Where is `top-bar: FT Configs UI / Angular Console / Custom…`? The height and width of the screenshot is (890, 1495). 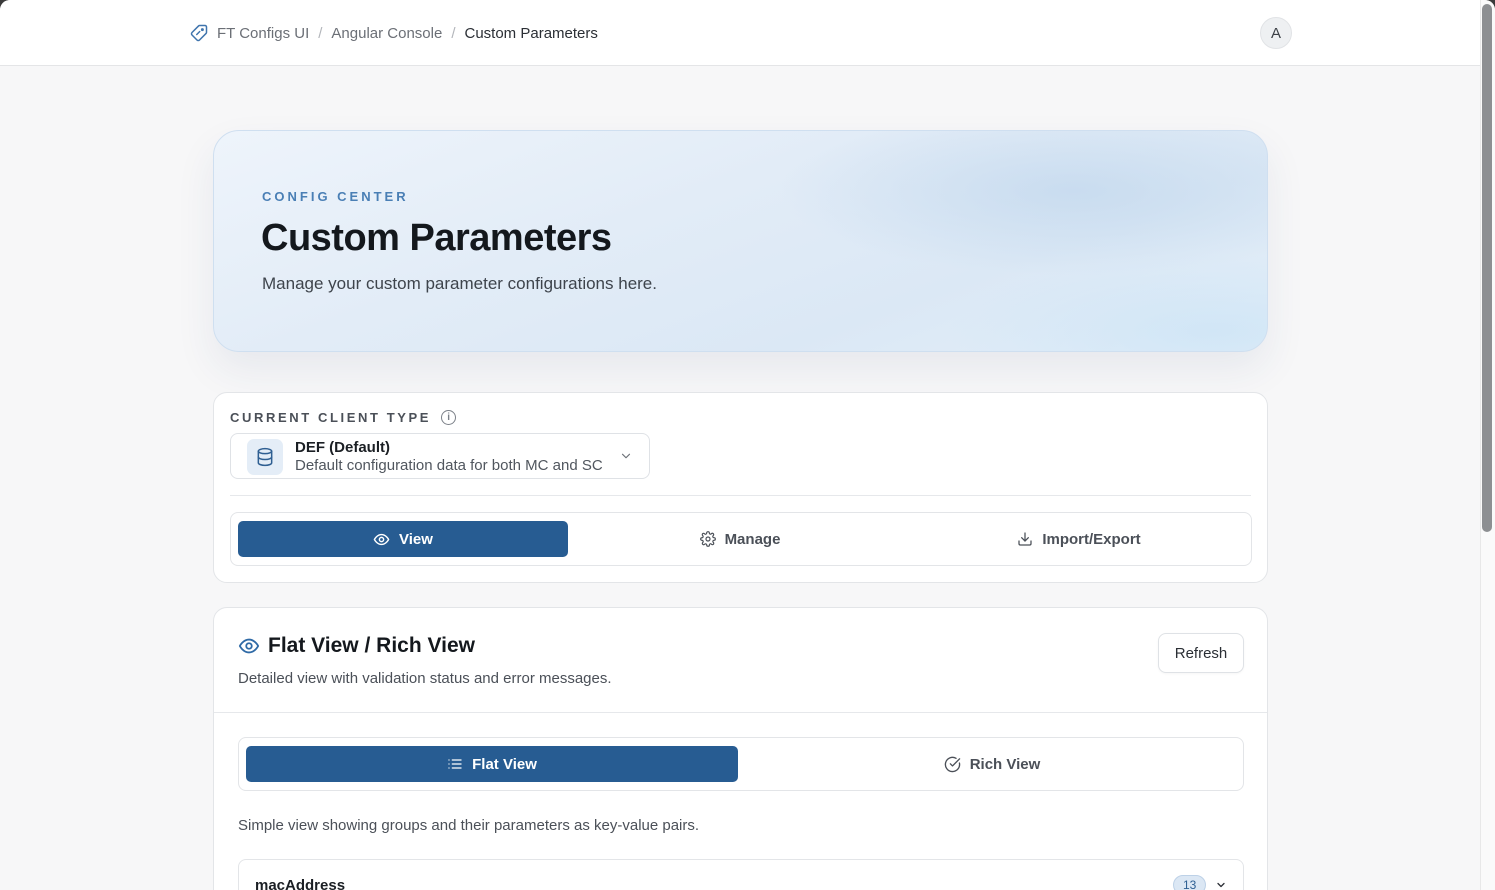
top-bar: FT Configs UI / Angular Console / Custom… is located at coordinates (740, 33).